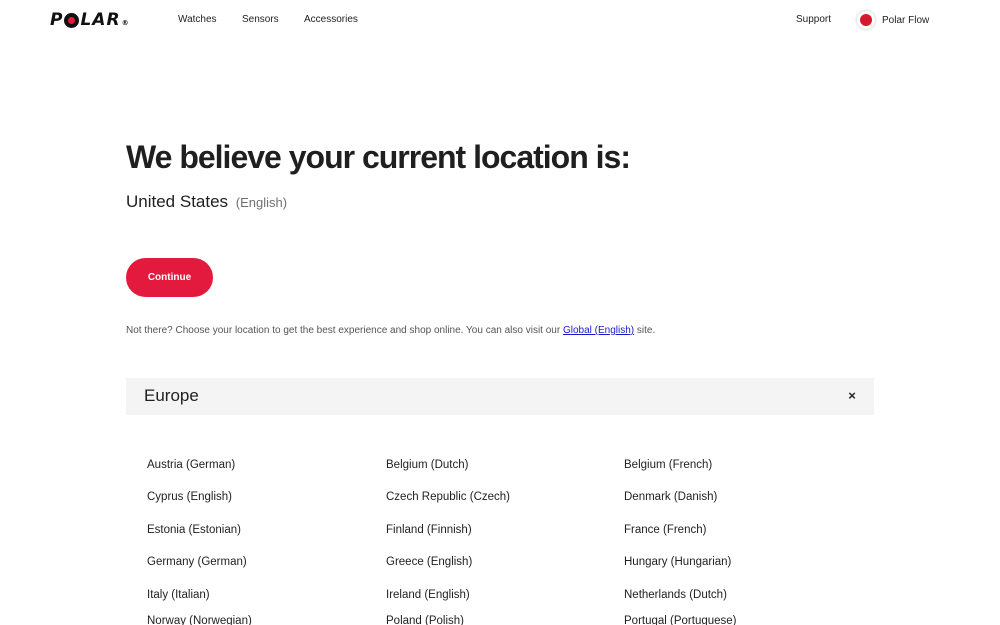 The image size is (1000, 625). Describe the element at coordinates (425, 620) in the screenshot. I see `country-link: Poland (Polish)` at that location.